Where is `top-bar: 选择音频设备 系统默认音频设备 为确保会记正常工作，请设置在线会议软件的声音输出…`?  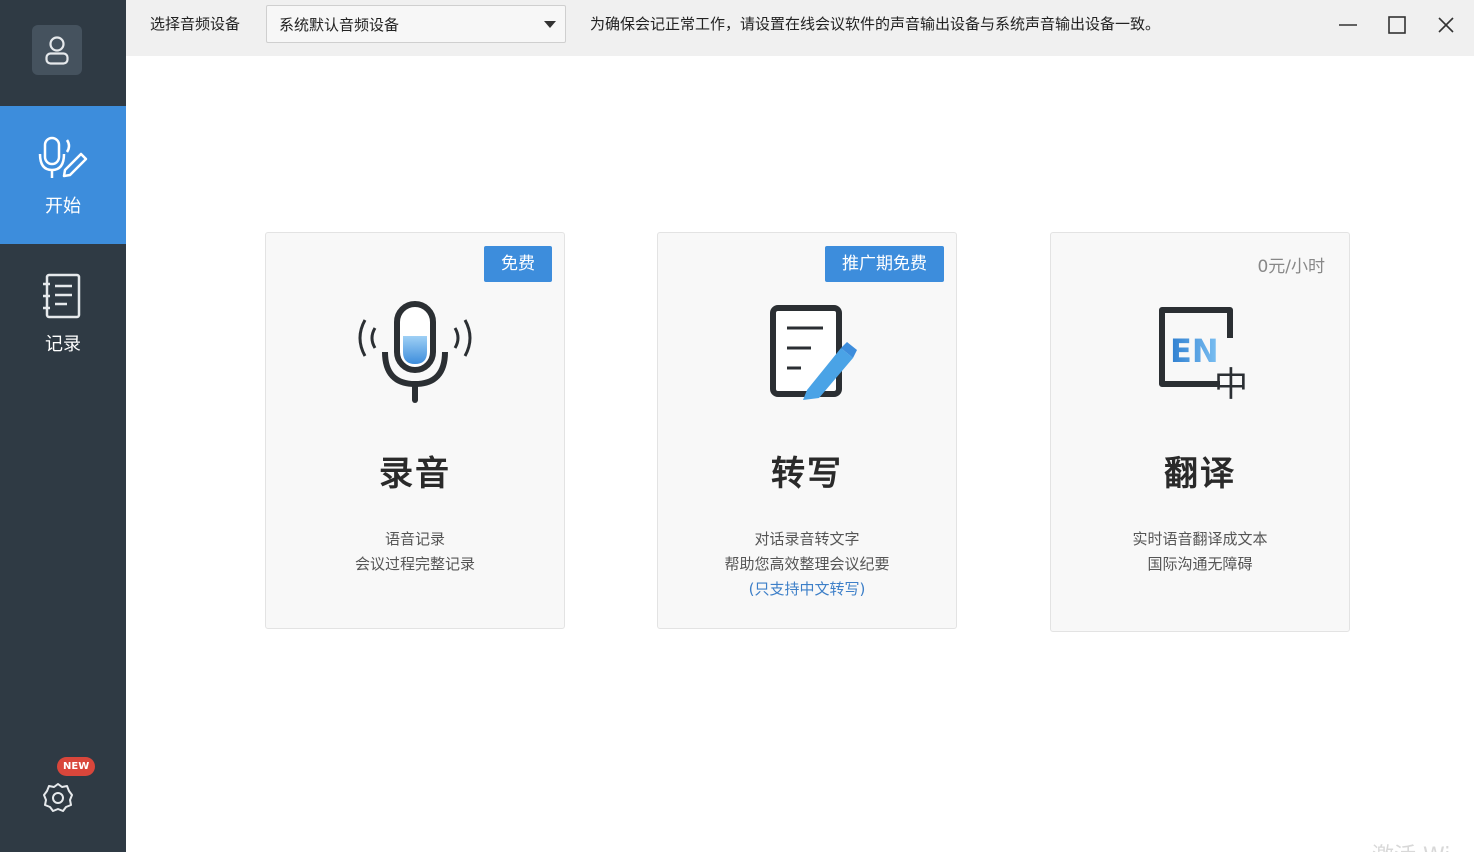
top-bar: 选择音频设备 系统默认音频设备 为确保会记正常工作，请设置在线会议软件的声音输出… is located at coordinates (800, 28).